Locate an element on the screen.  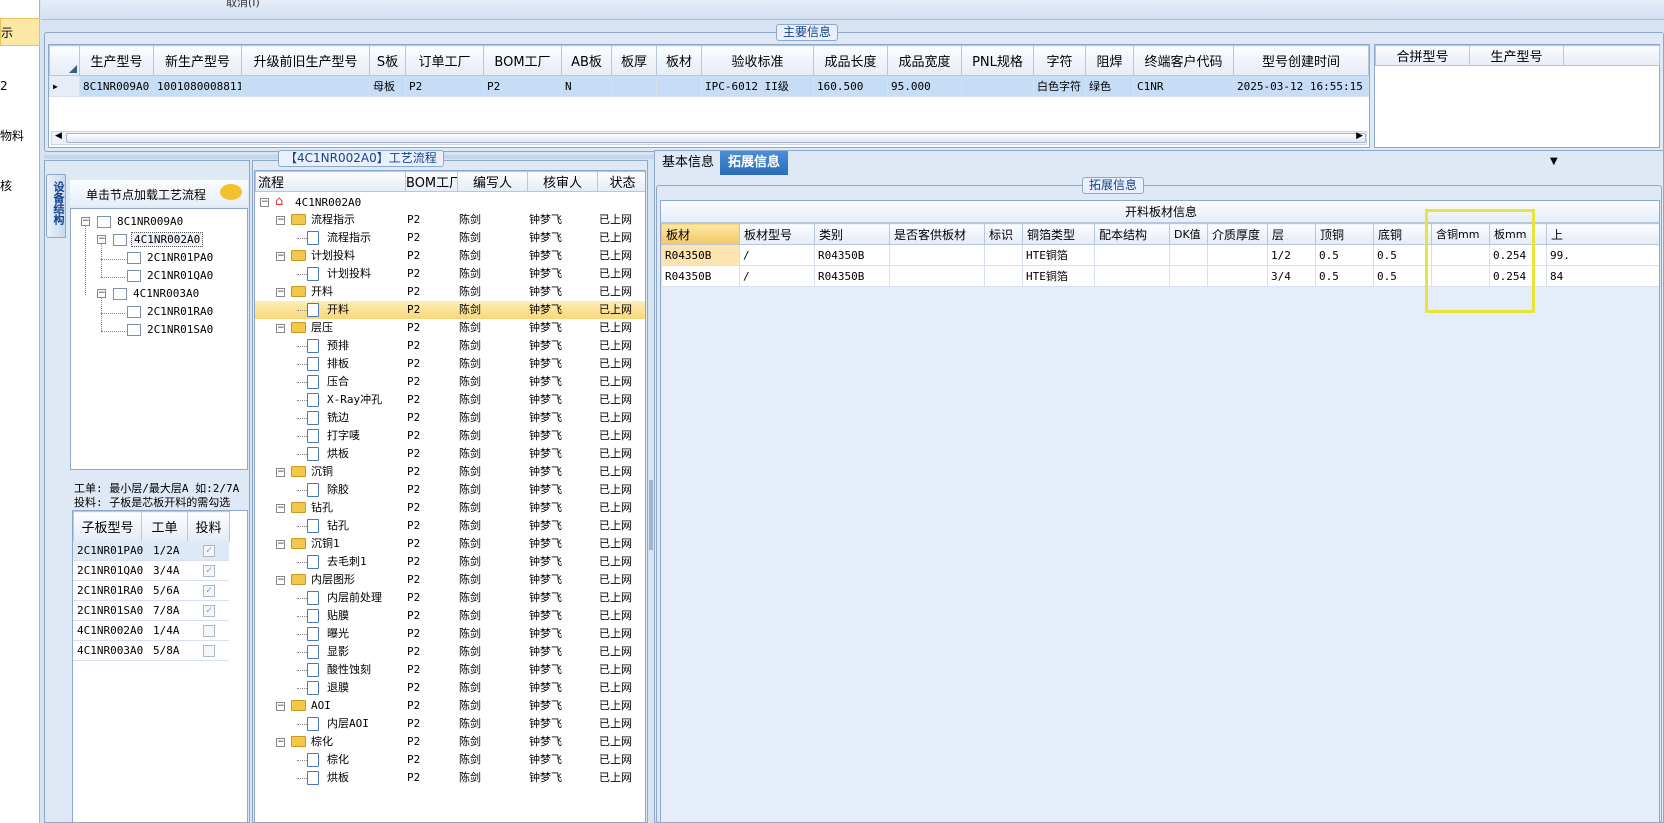
process-step-row: 棕化 P2 陈剑 钟梦飞 已上网 is located at coordinates (450, 760).